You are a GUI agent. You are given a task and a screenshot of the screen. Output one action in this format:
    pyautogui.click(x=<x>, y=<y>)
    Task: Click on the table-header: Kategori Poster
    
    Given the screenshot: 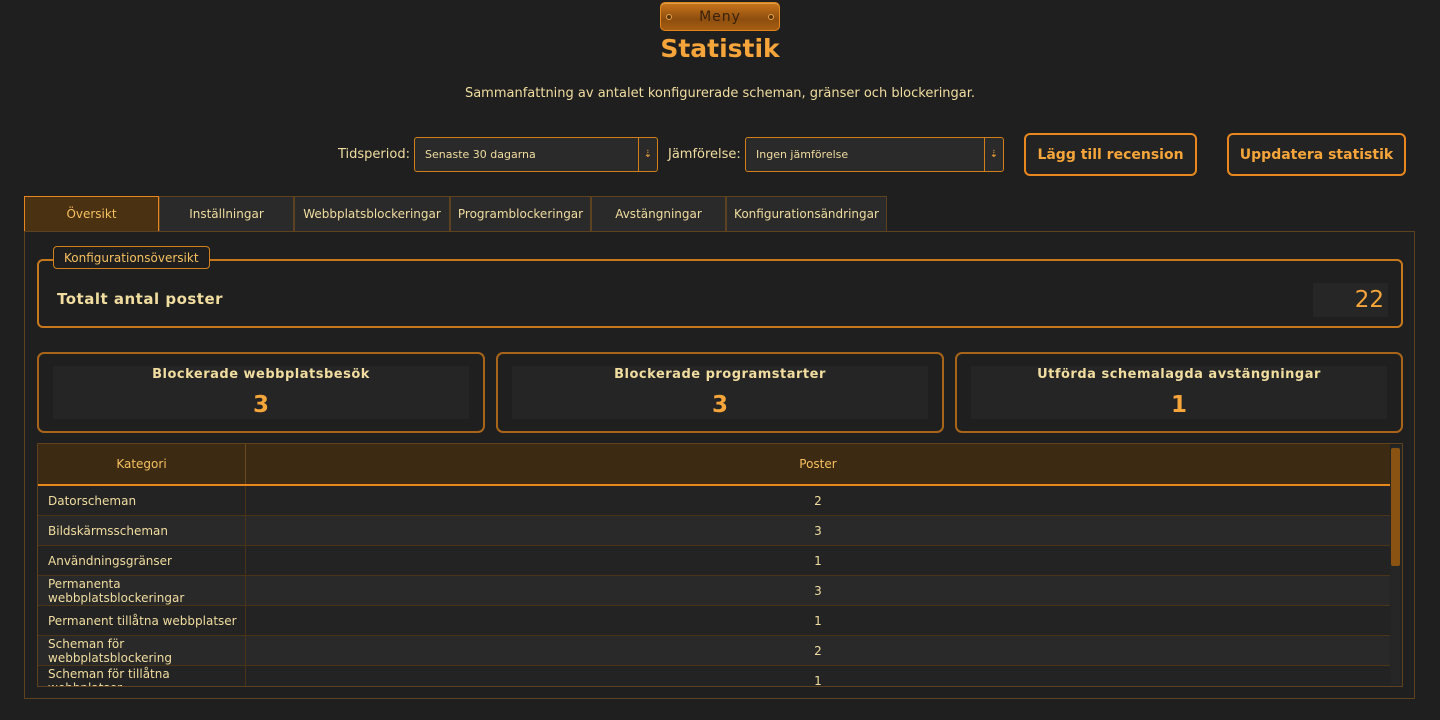 What is the action you would take?
    pyautogui.click(x=714, y=465)
    